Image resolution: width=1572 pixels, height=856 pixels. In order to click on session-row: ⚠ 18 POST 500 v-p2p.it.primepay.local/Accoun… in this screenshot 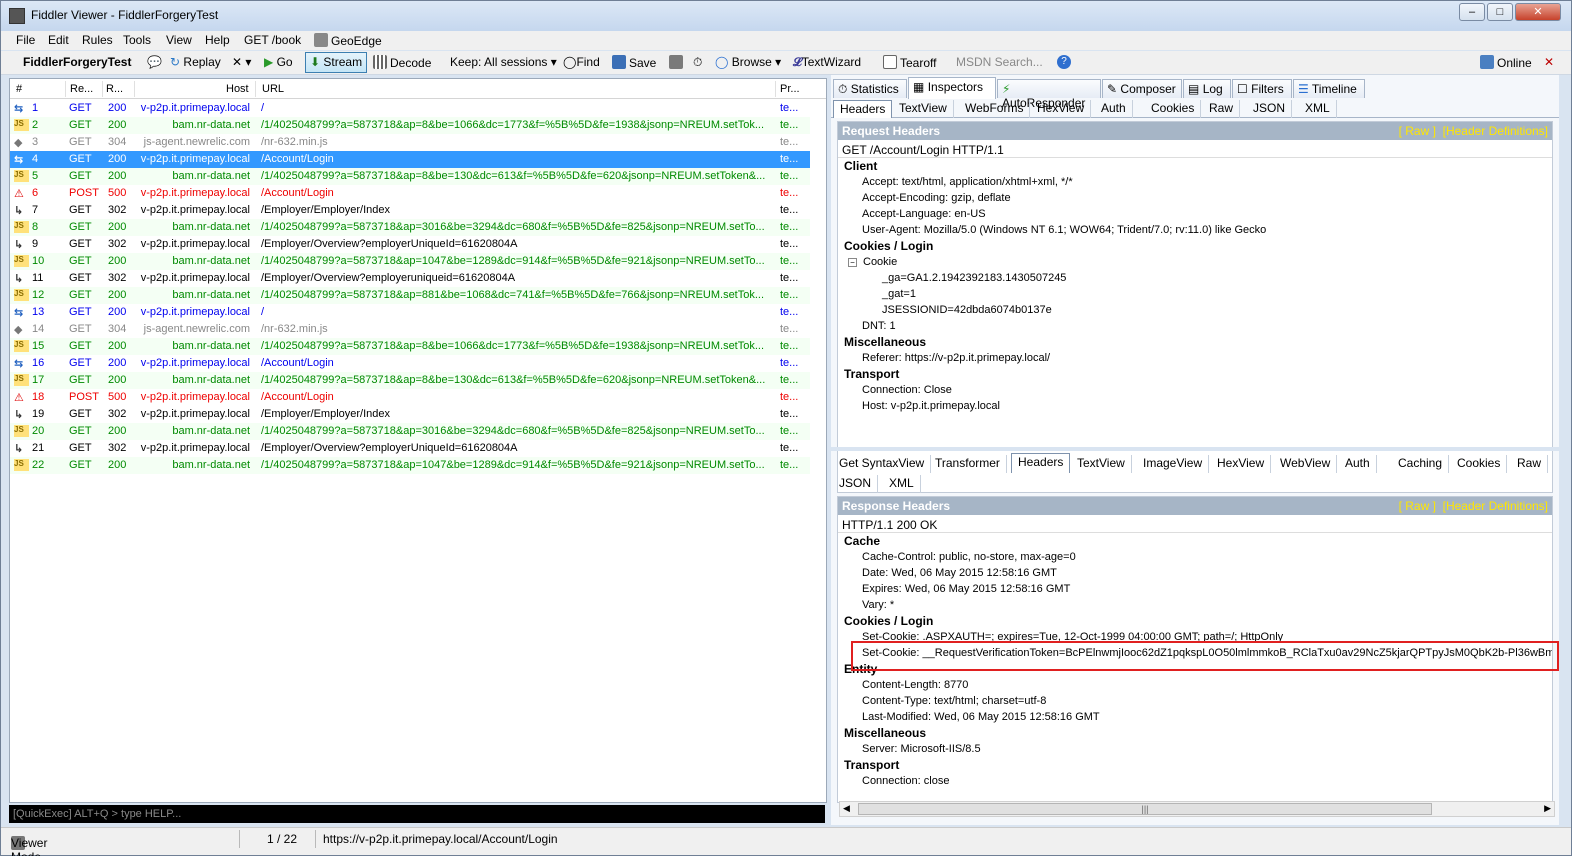, I will do `click(410, 397)`.